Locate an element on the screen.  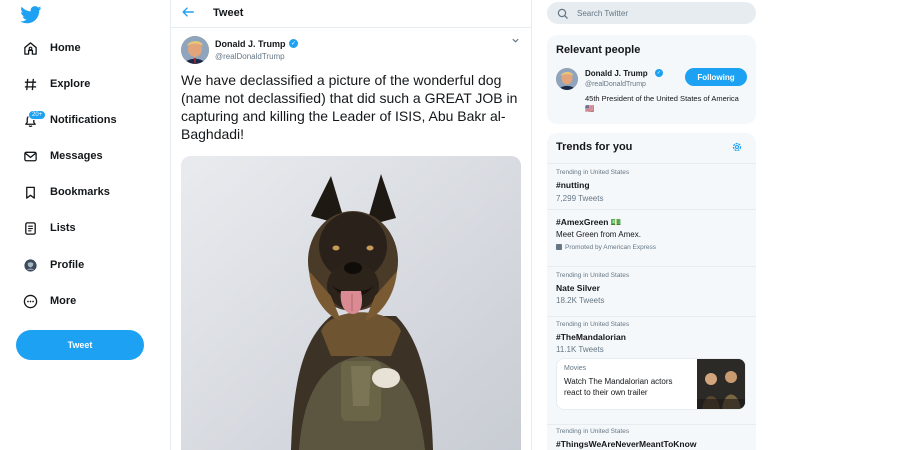
promoted-label: Promoted by American Express is located at coordinates (606, 247).